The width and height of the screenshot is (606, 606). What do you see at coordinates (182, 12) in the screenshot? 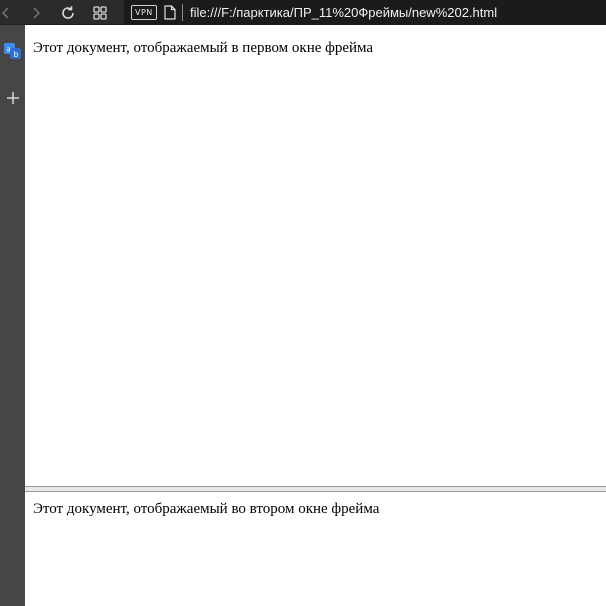
I see `address-divider` at bounding box center [182, 12].